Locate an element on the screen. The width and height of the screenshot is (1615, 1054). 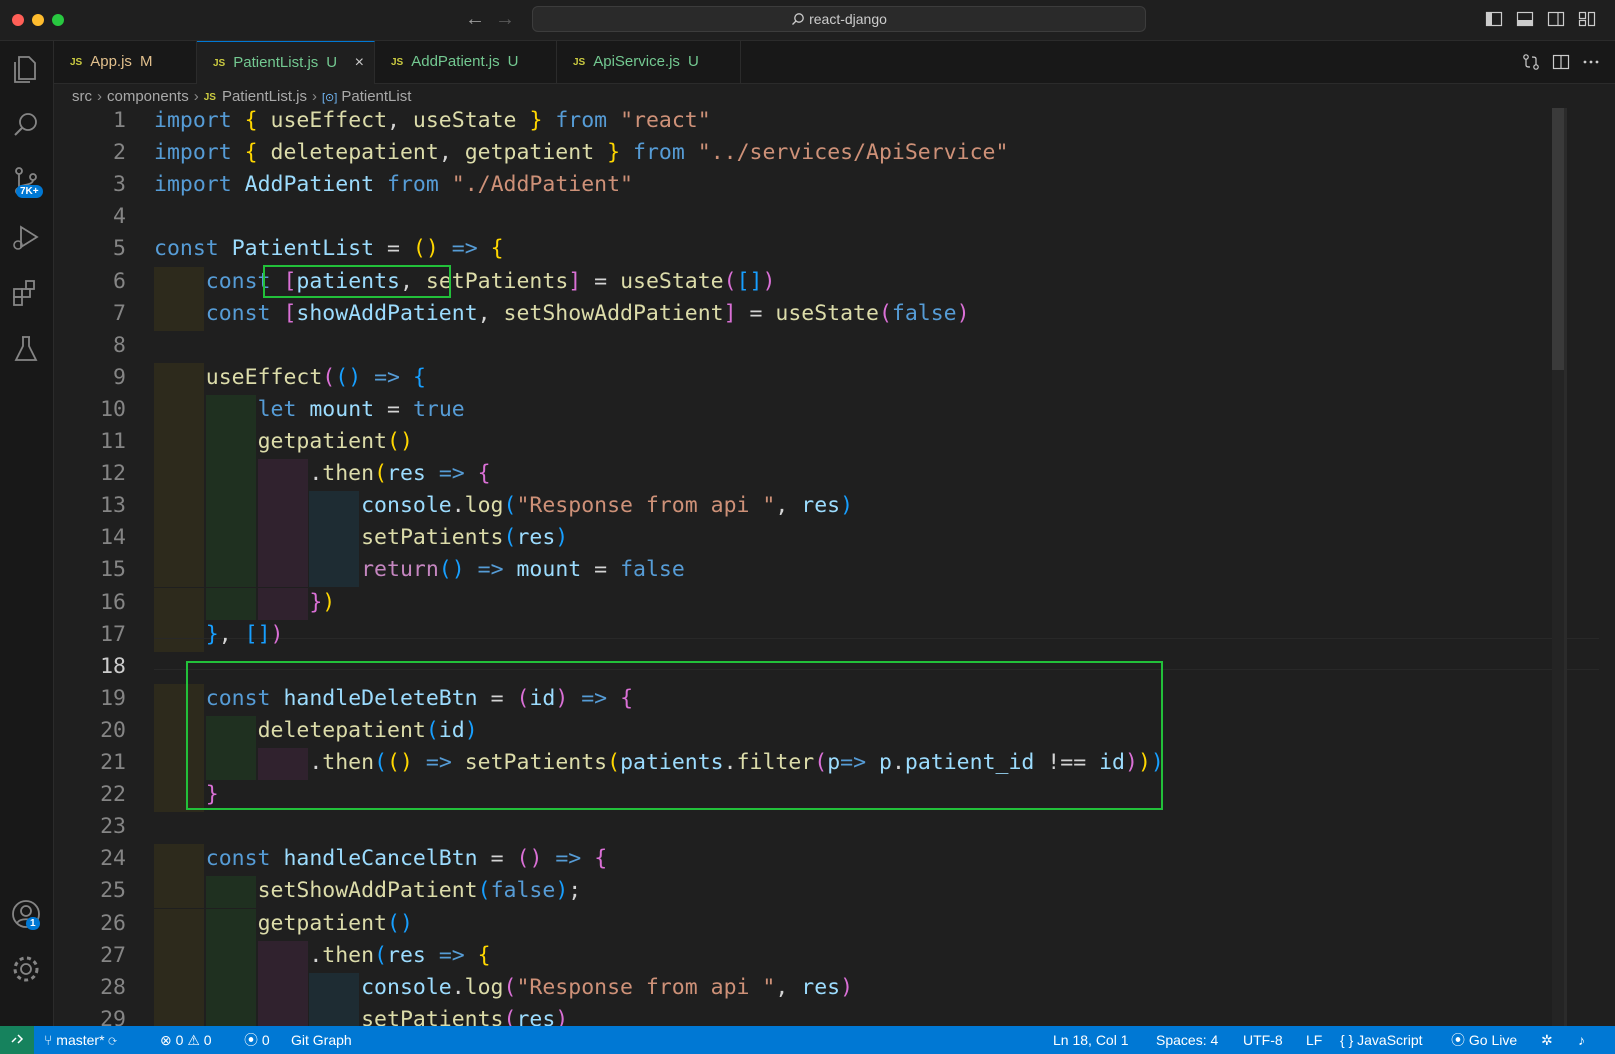
chevron-right-icon: › is located at coordinates (314, 96).